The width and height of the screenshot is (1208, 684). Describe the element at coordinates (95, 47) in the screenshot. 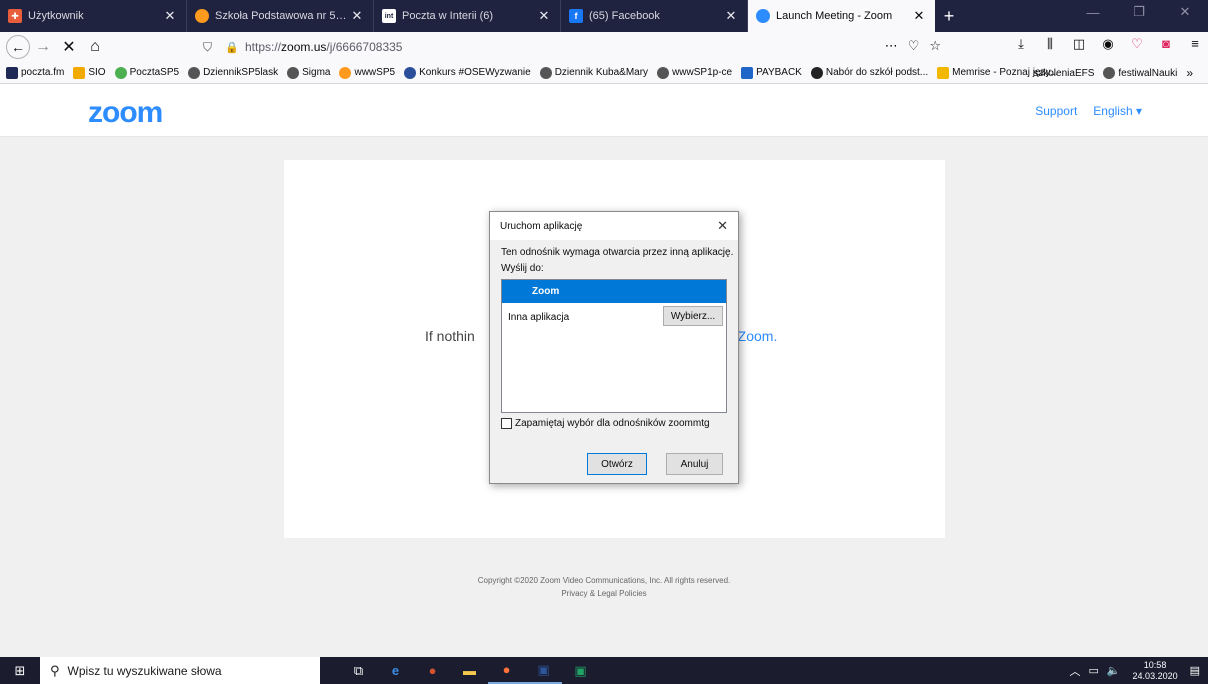

I see `home-icon: ⌂` at that location.